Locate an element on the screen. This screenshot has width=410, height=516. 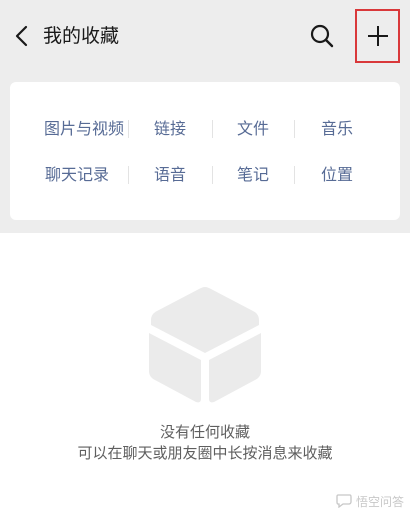
category-row: 聊天记录 语音 笔记 位置 is located at coordinates (205, 175).